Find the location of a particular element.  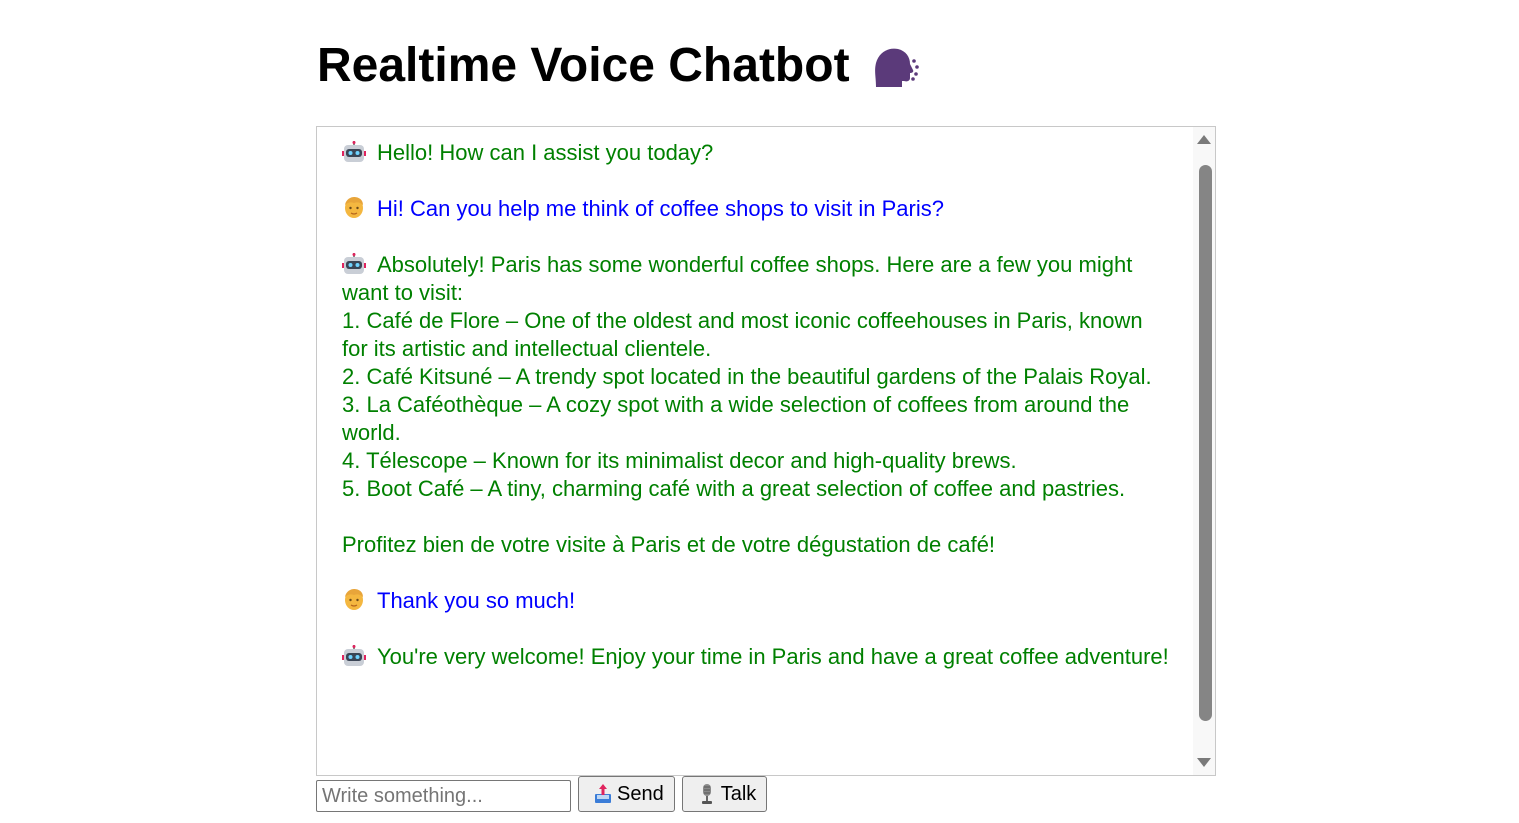

outbox-tray-icon is located at coordinates (603, 794).